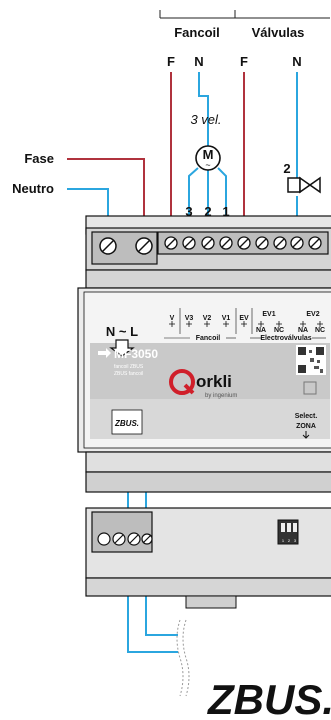 The width and height of the screenshot is (331, 720). I want to click on brand-sub: by ingenium, so click(221, 396).